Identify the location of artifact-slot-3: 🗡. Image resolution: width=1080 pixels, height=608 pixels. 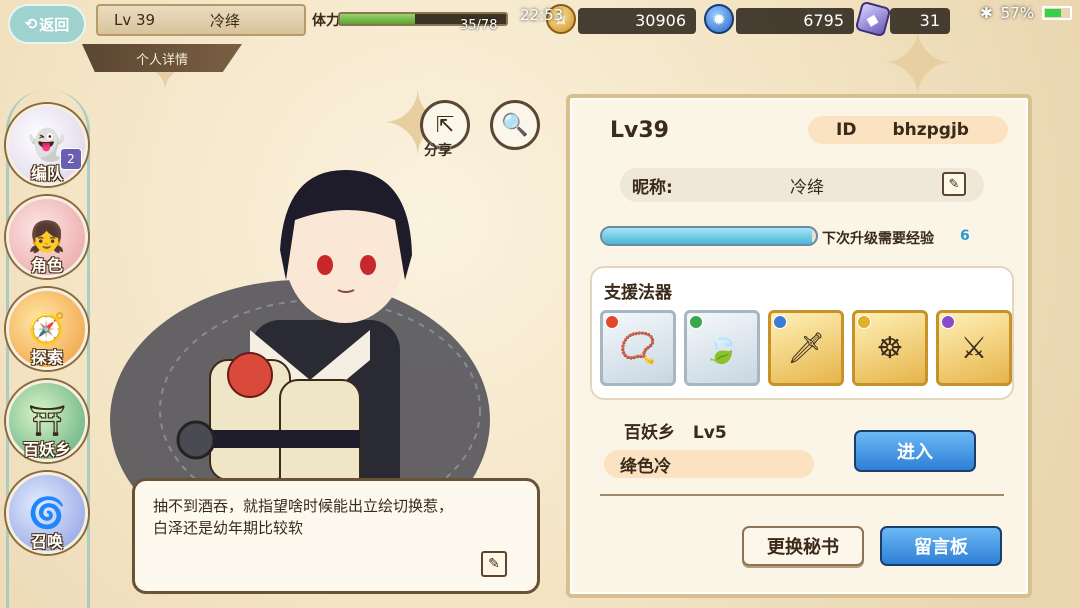
(806, 348).